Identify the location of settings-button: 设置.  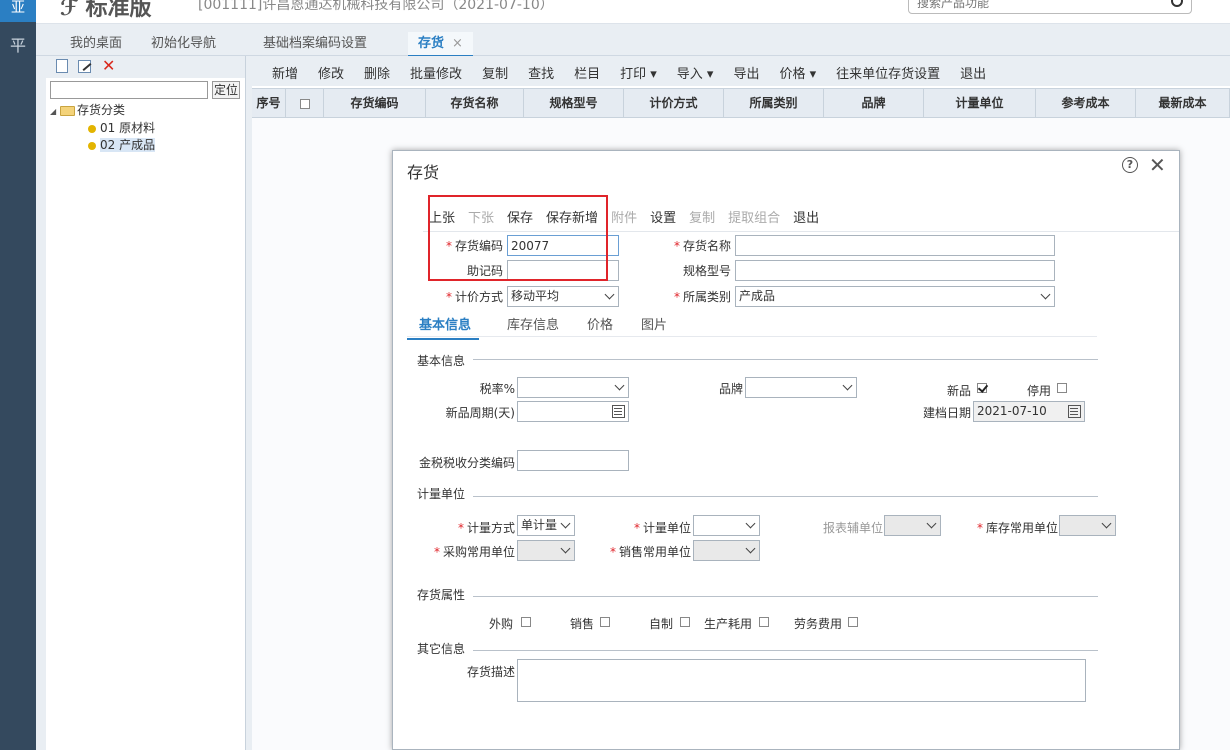
(663, 218).